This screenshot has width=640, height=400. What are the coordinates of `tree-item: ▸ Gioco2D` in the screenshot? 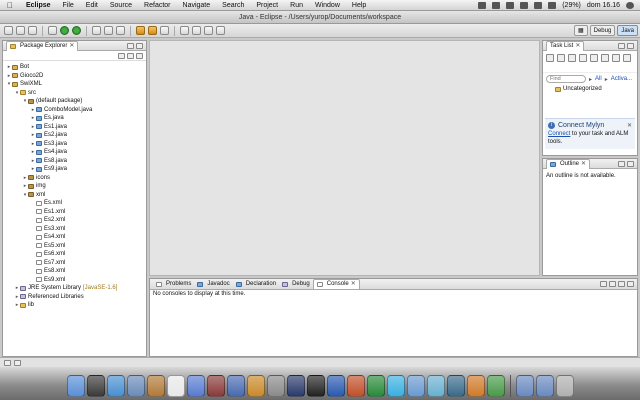 It's located at (74, 76).